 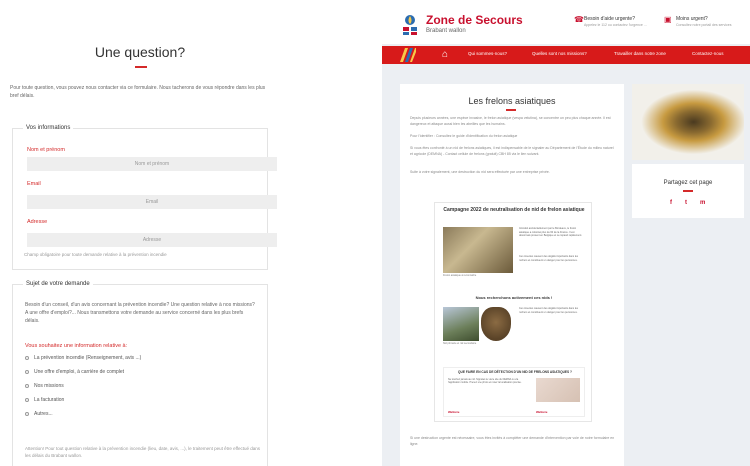 I want to click on address-field: Adresse, so click(x=152, y=240).